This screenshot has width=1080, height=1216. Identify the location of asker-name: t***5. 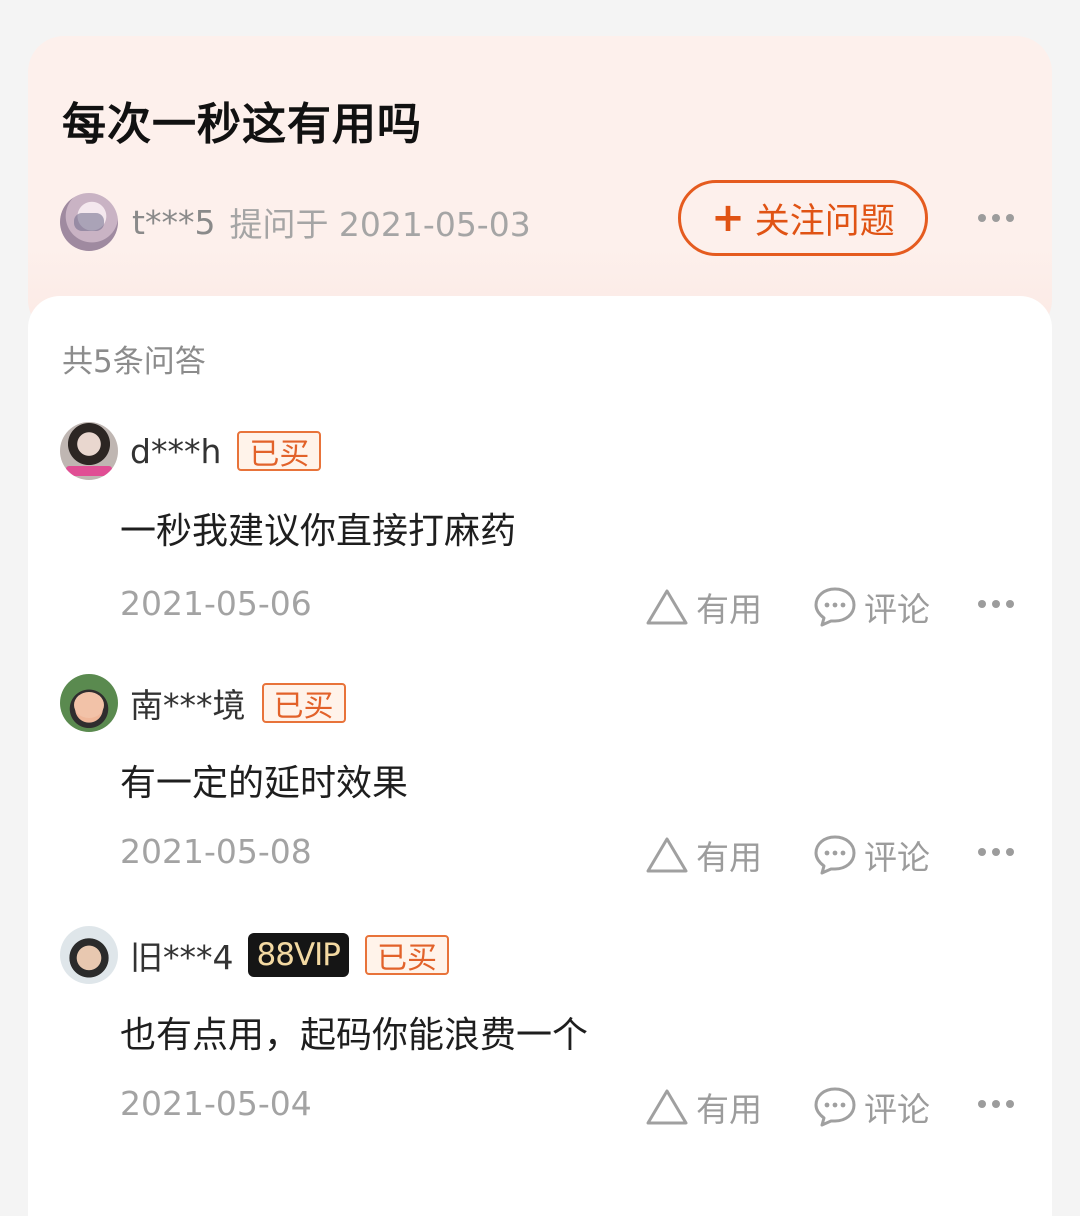
(173, 222).